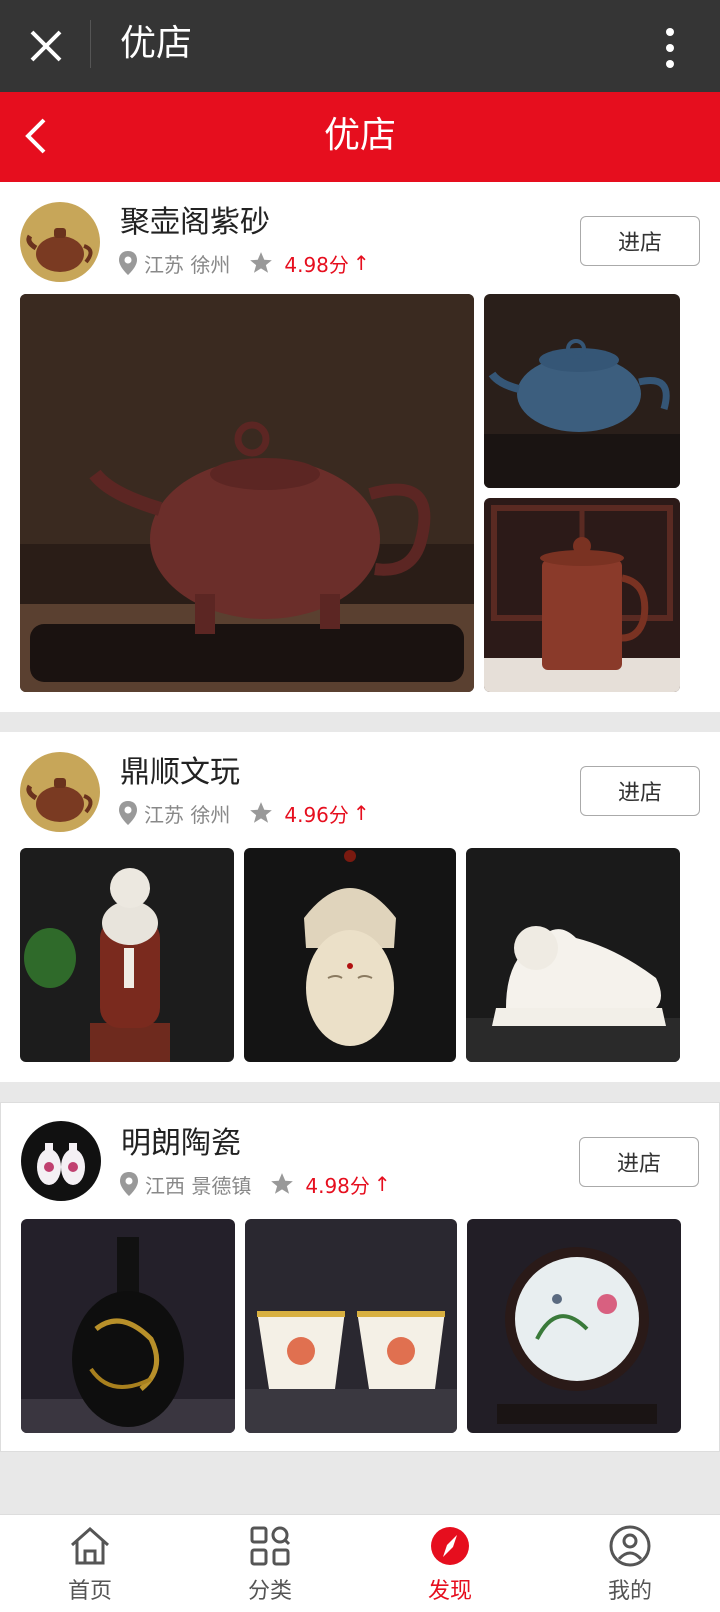  I want to click on tab-profile: 我的, so click(630, 1563).